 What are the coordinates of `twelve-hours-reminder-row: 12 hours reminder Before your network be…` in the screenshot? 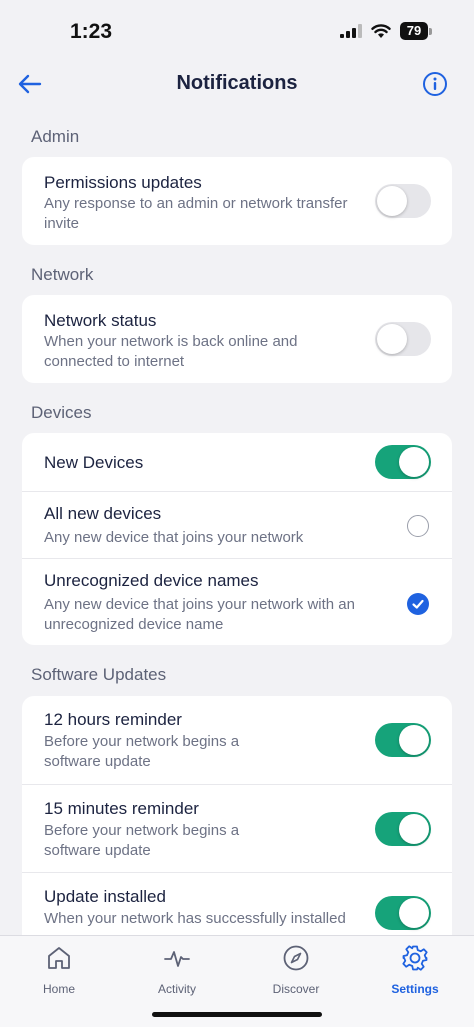 It's located at (237, 740).